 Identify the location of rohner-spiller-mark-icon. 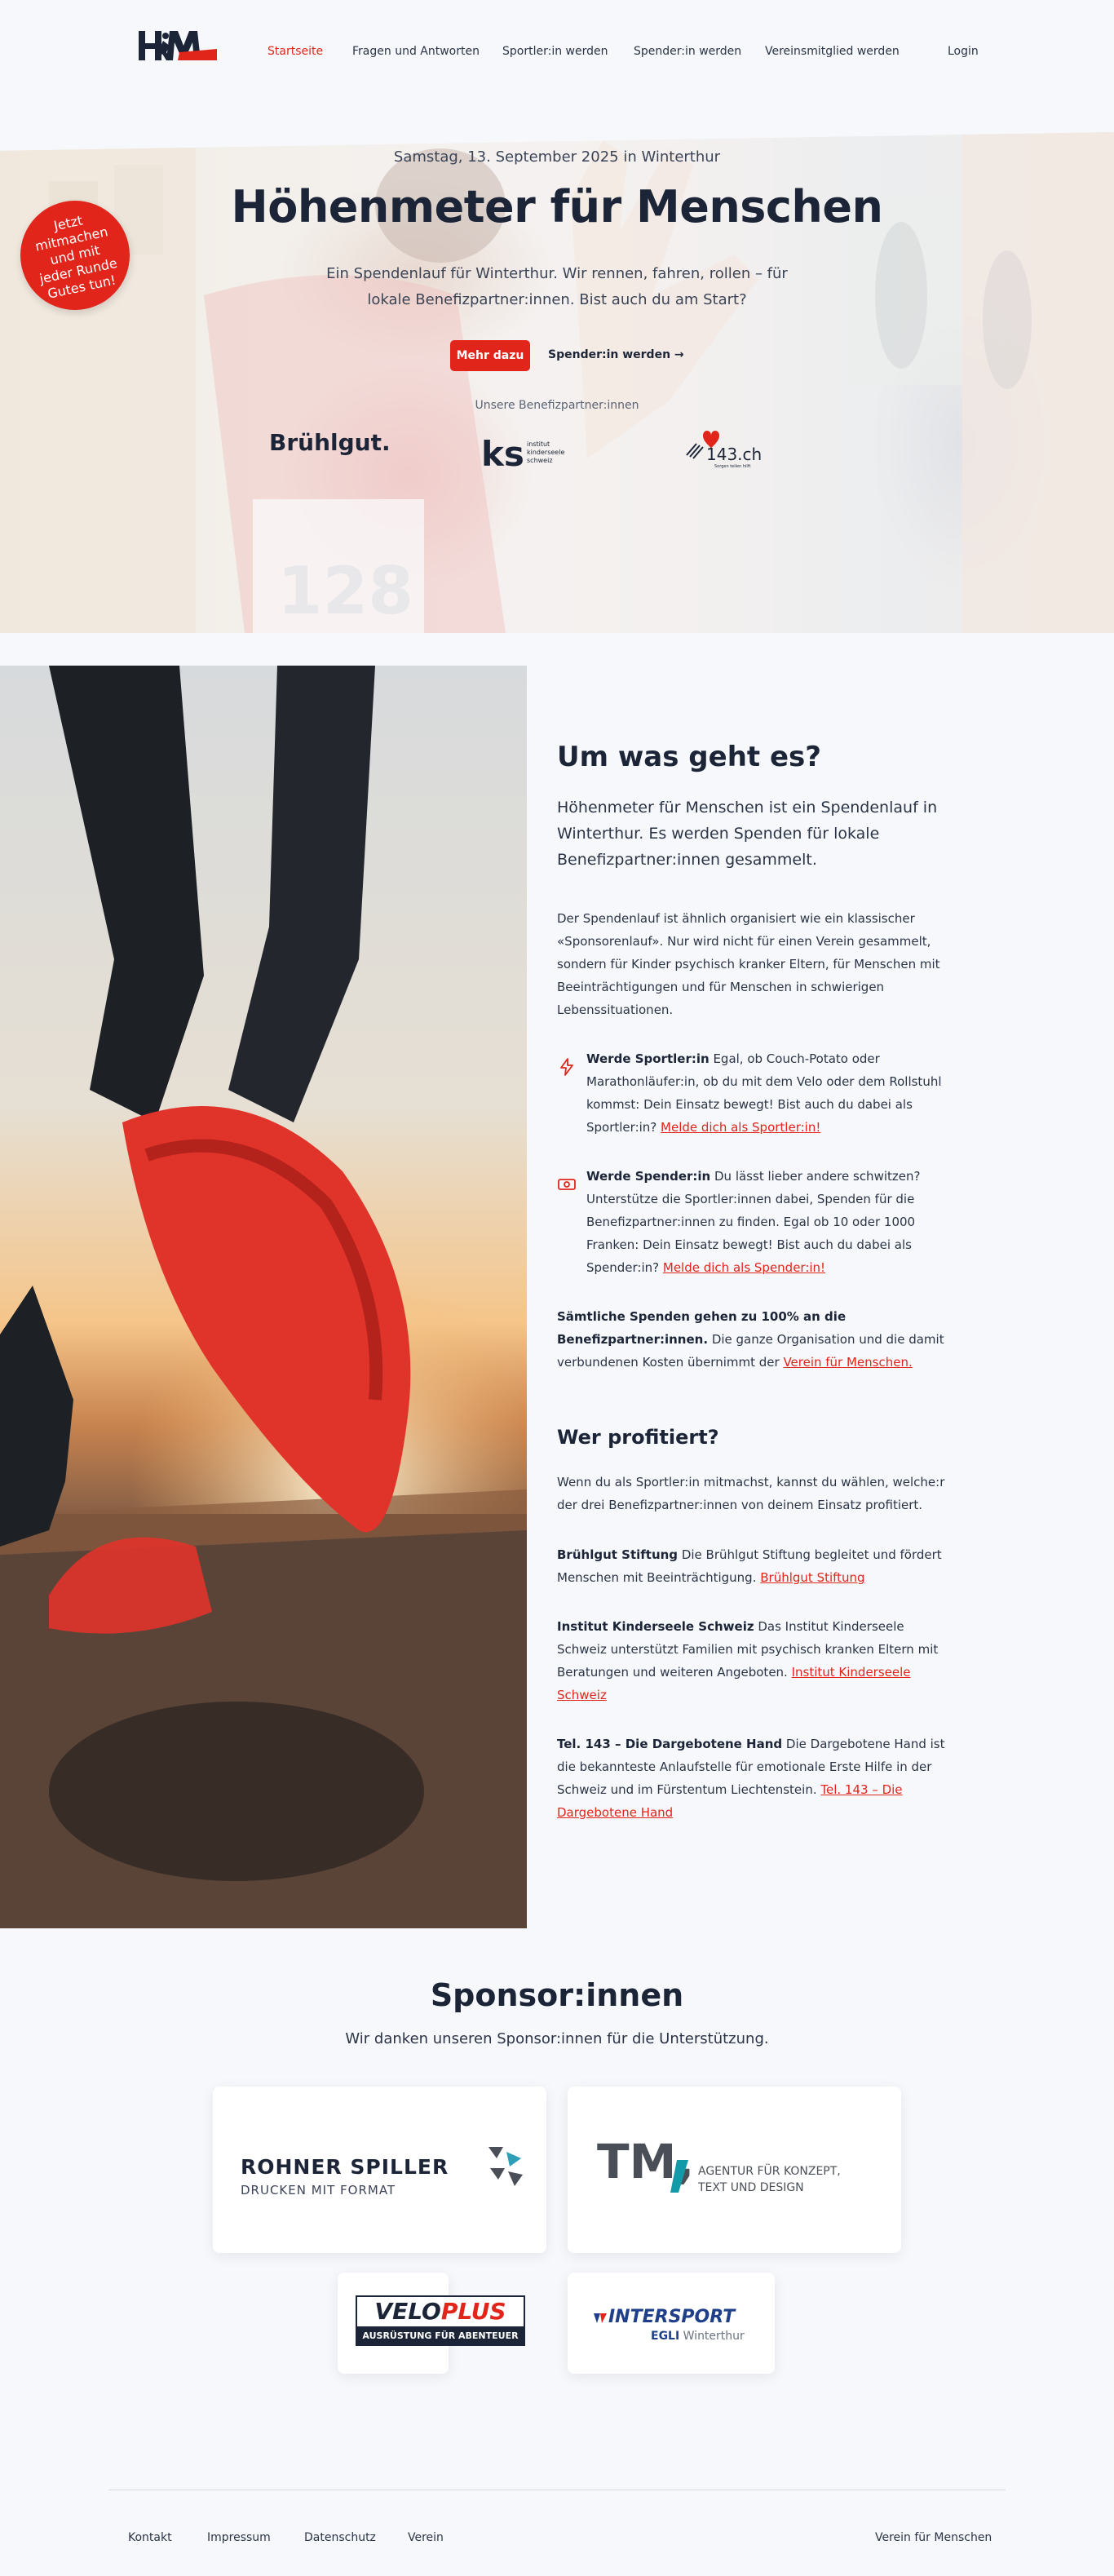
(506, 2166).